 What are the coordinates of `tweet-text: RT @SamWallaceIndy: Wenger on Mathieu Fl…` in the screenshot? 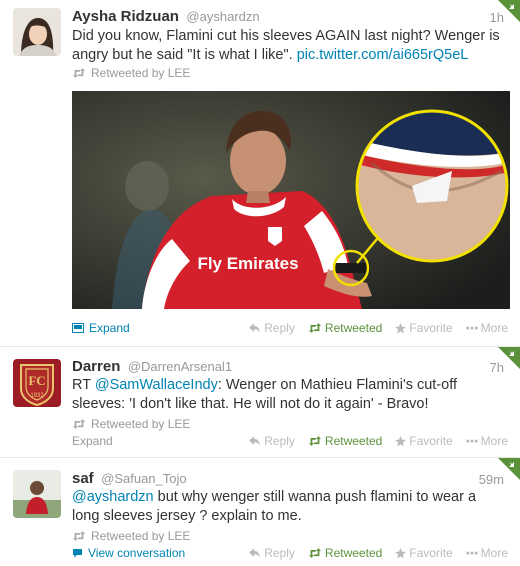 It's located at (287, 395).